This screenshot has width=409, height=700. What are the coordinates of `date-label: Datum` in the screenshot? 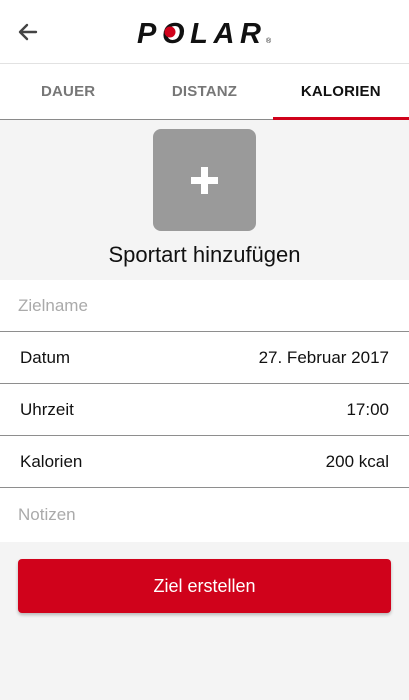 It's located at (45, 357).